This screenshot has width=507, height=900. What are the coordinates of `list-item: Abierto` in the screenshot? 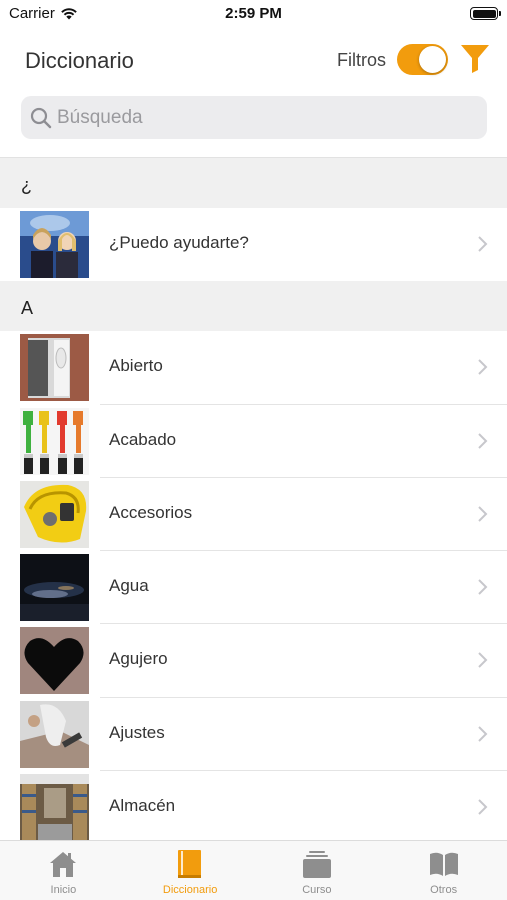 It's located at (253, 368).